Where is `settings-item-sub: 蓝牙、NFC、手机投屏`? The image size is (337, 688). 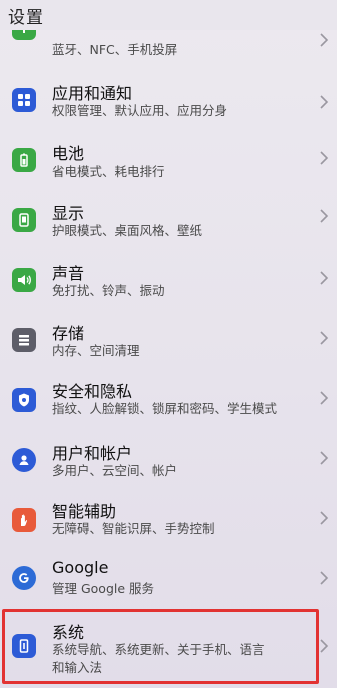 settings-item-sub: 蓝牙、NFC、手机投屏 is located at coordinates (115, 49).